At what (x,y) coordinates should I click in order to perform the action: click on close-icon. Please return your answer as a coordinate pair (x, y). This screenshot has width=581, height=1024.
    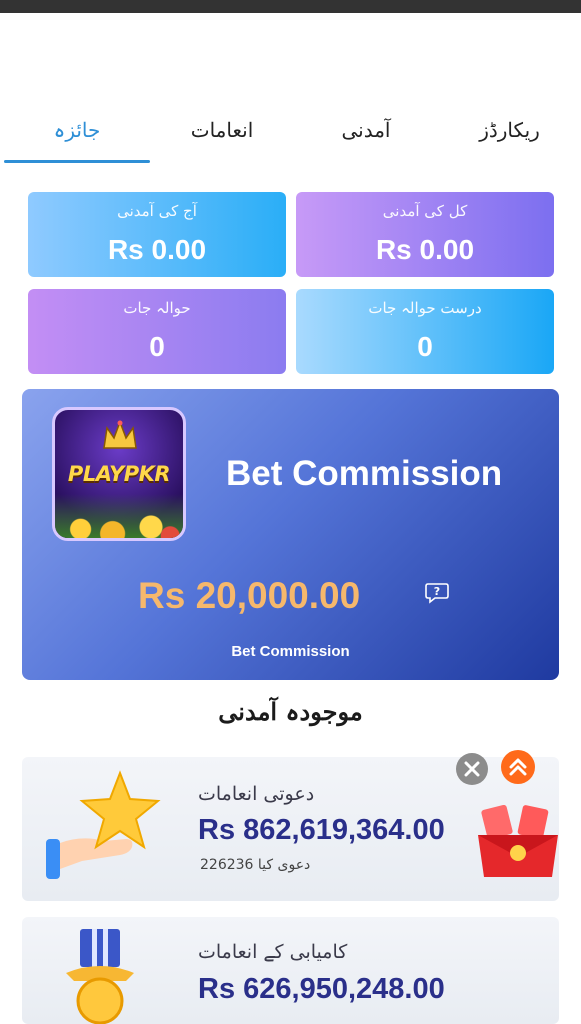
    Looking at the image, I should click on (472, 769).